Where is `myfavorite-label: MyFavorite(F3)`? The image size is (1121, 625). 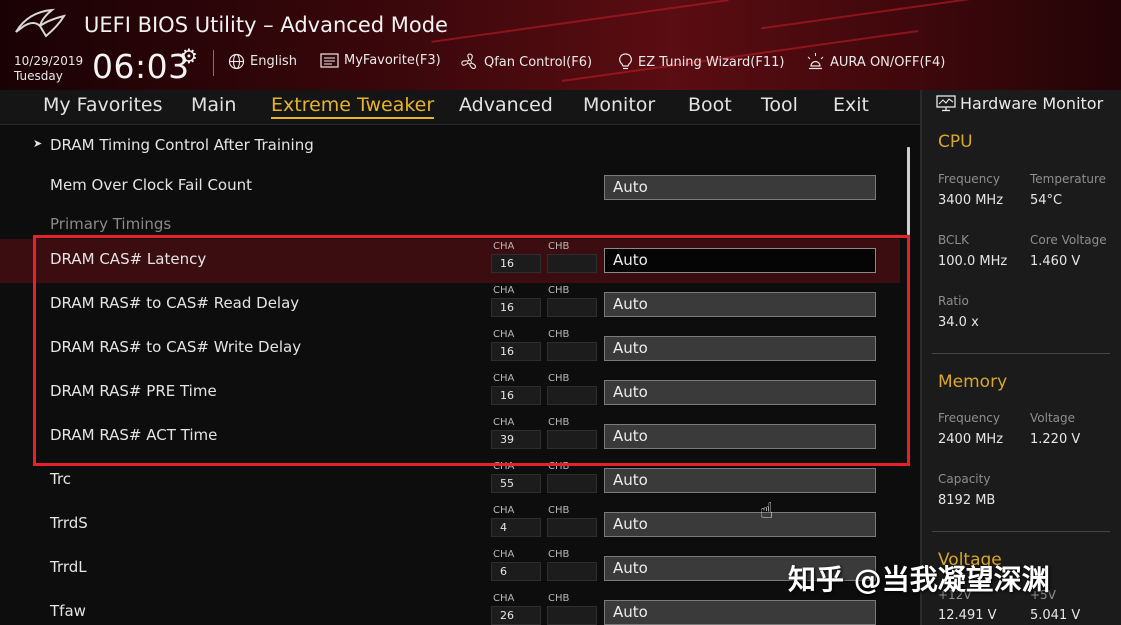 myfavorite-label: MyFavorite(F3) is located at coordinates (392, 60).